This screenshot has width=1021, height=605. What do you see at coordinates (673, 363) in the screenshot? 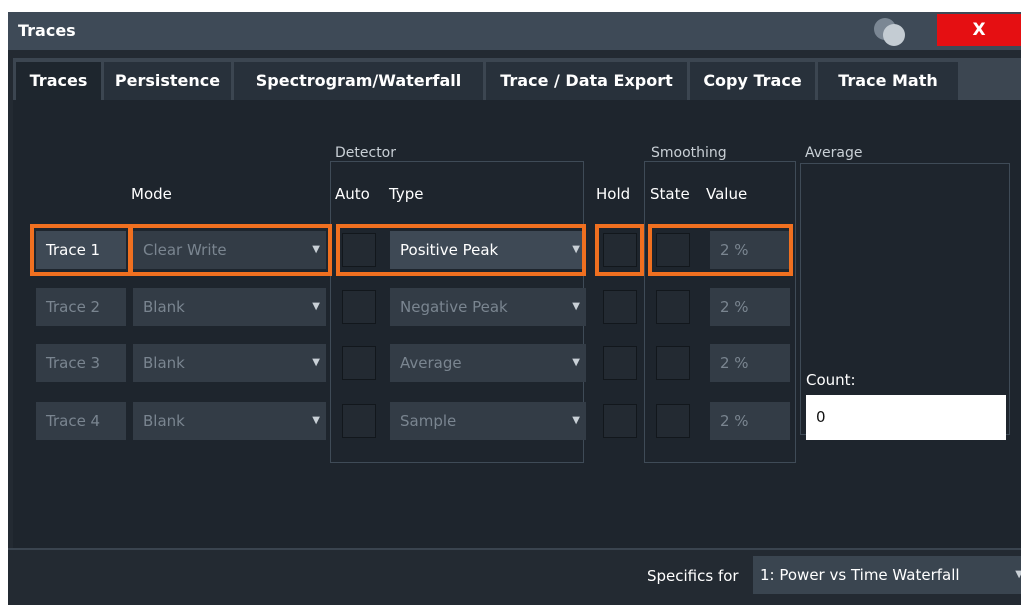
I see `trace-3-state-checkbox` at bounding box center [673, 363].